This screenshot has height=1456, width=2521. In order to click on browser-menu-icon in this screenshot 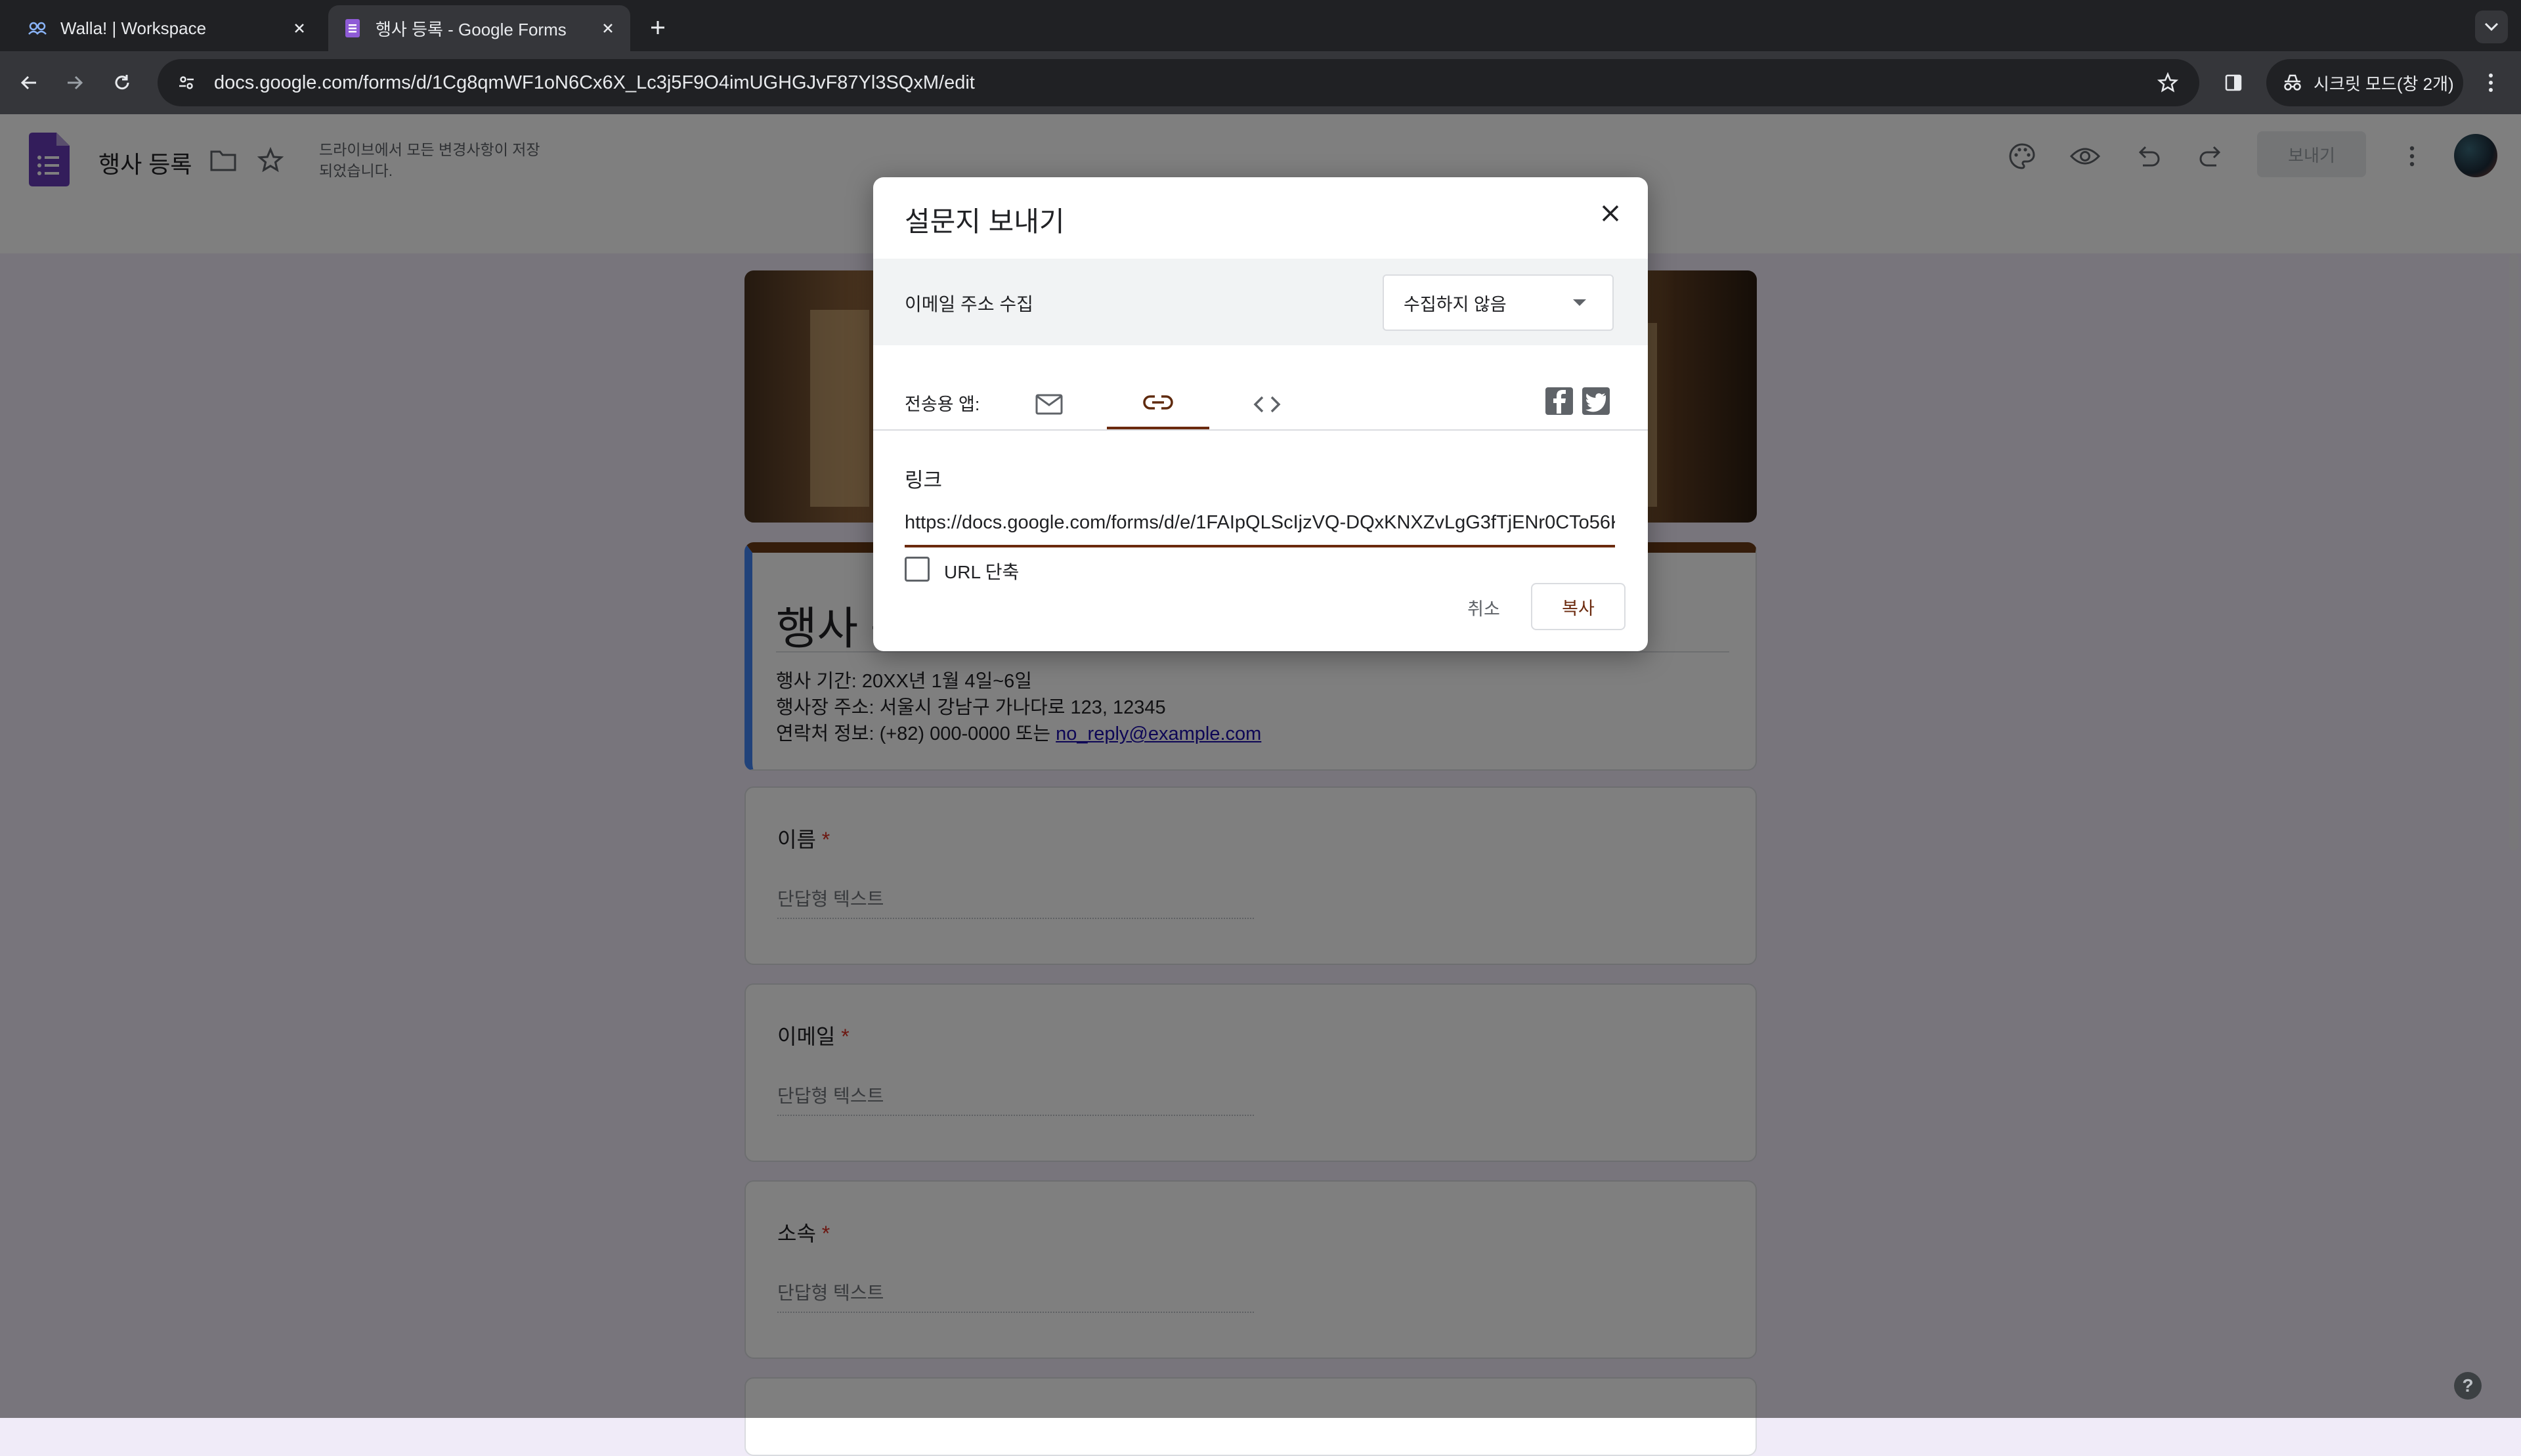, I will do `click(2491, 82)`.